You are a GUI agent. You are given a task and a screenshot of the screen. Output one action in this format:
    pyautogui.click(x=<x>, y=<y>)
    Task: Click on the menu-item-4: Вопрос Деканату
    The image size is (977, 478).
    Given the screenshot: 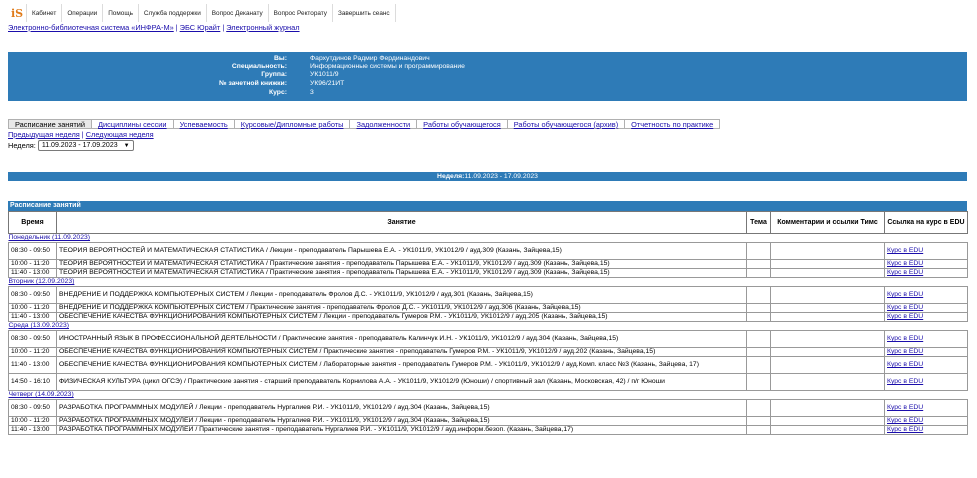 What is the action you would take?
    pyautogui.click(x=236, y=13)
    